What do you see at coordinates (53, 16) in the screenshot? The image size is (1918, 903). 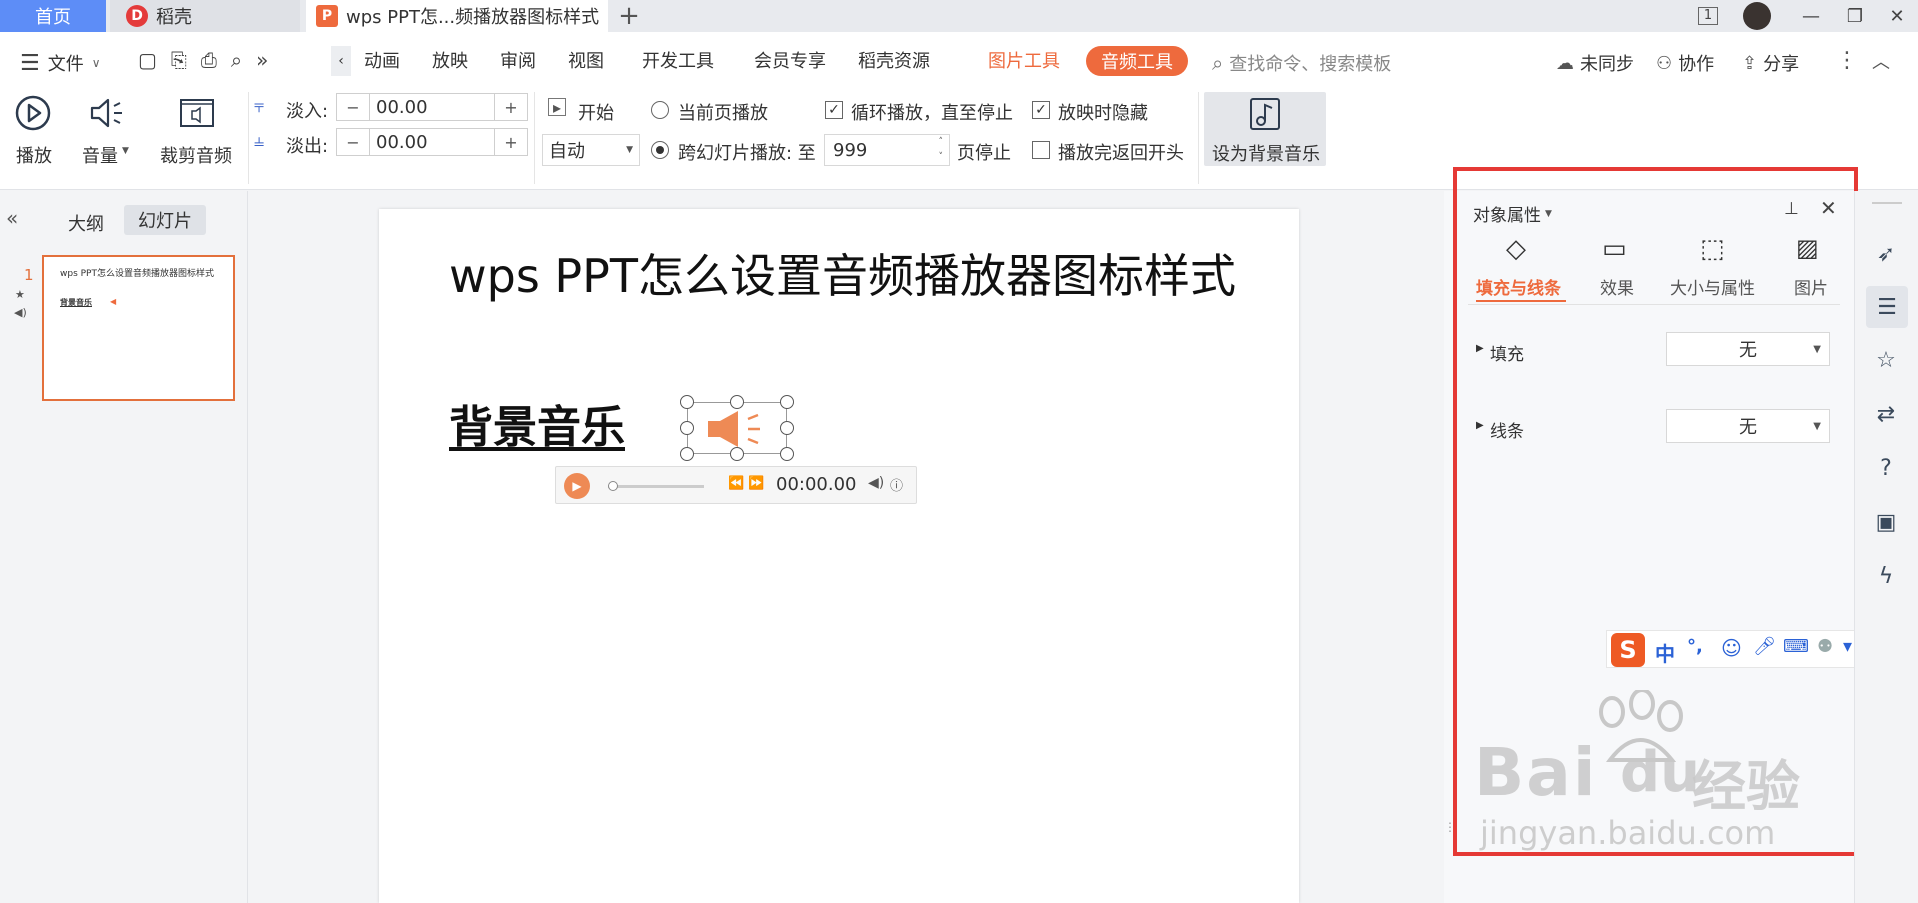 I see `tab-home: 首页` at bounding box center [53, 16].